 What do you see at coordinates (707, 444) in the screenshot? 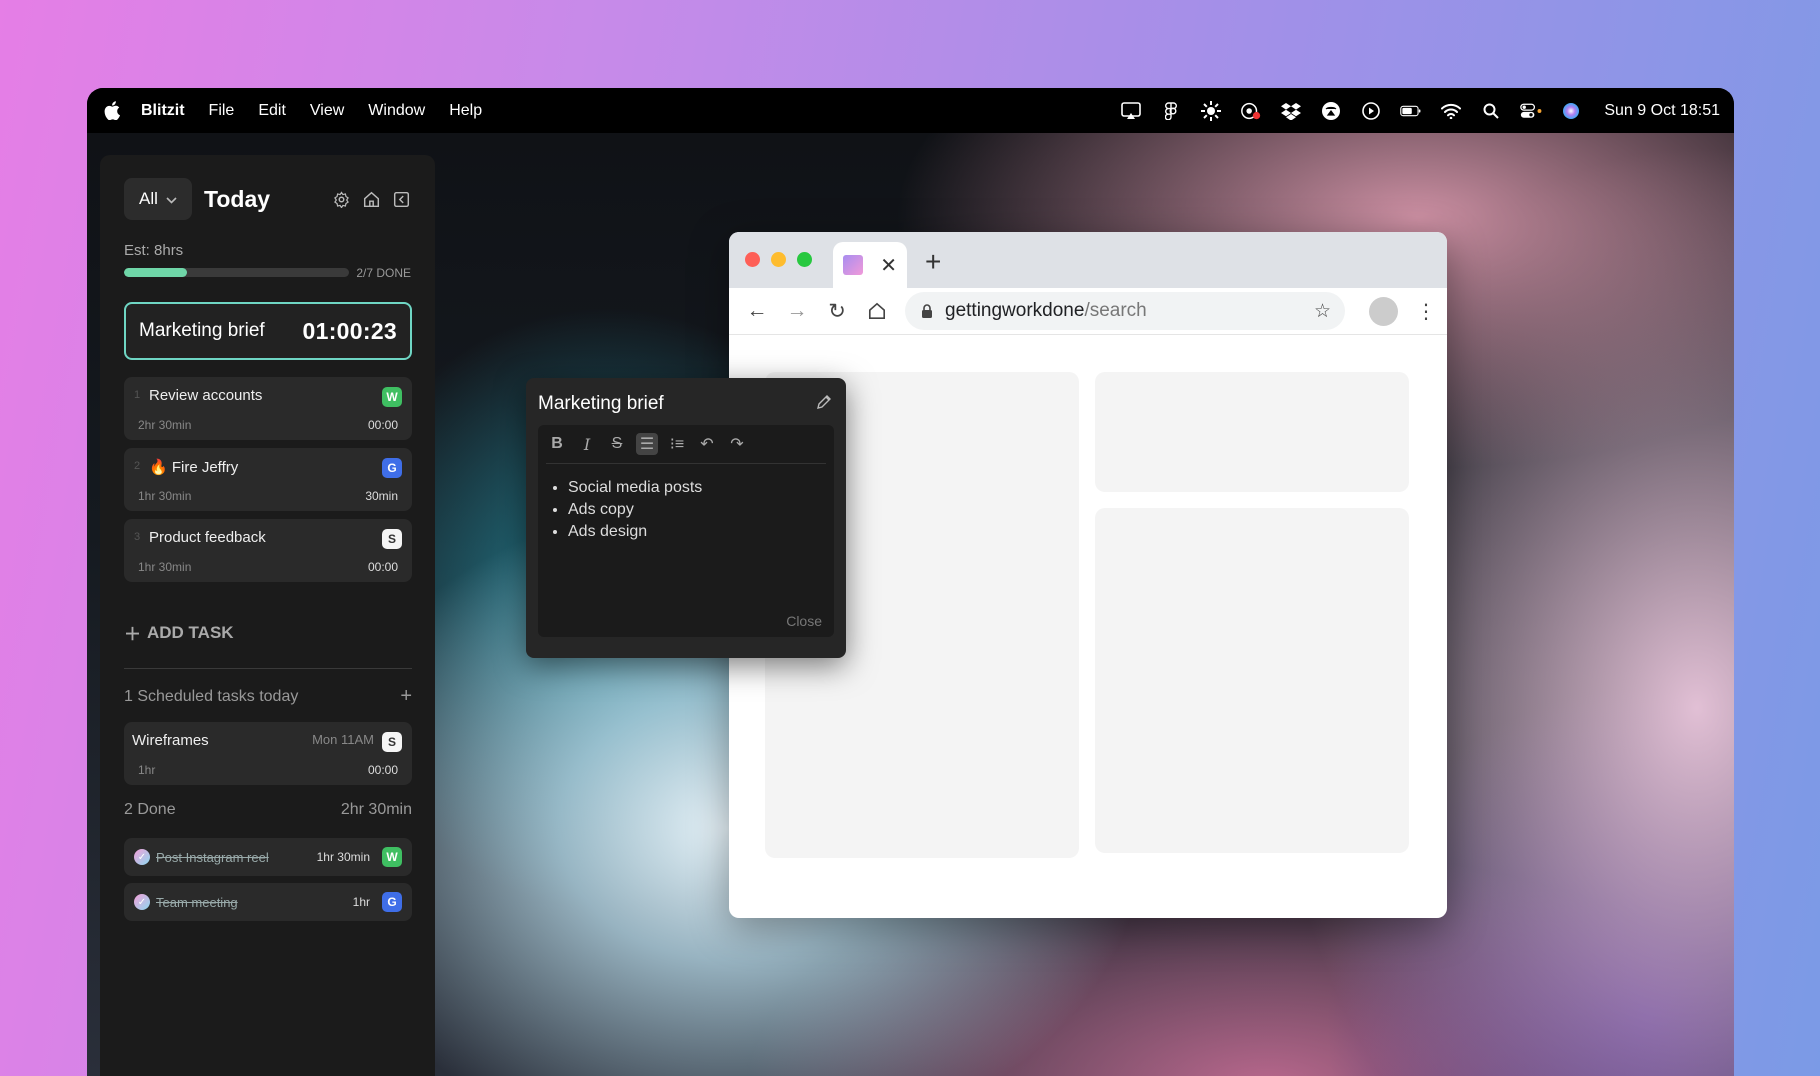
I see `undo-icon: ↶` at bounding box center [707, 444].